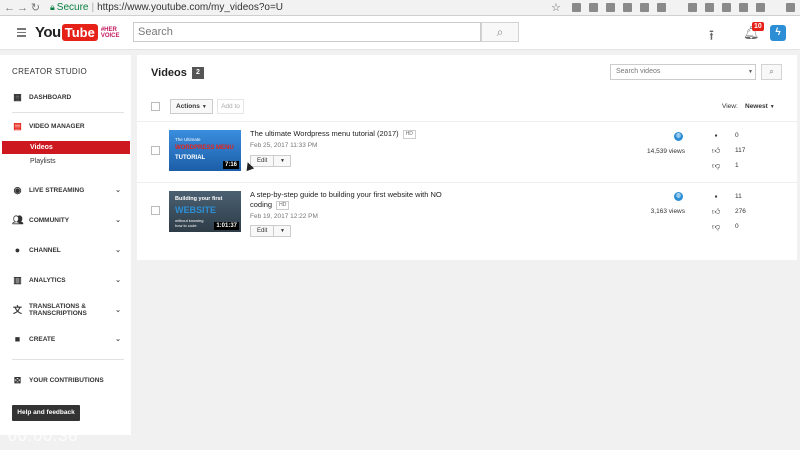 This screenshot has width=800, height=450. Describe the element at coordinates (283, 205) in the screenshot. I see `hd-badge: HD` at that location.